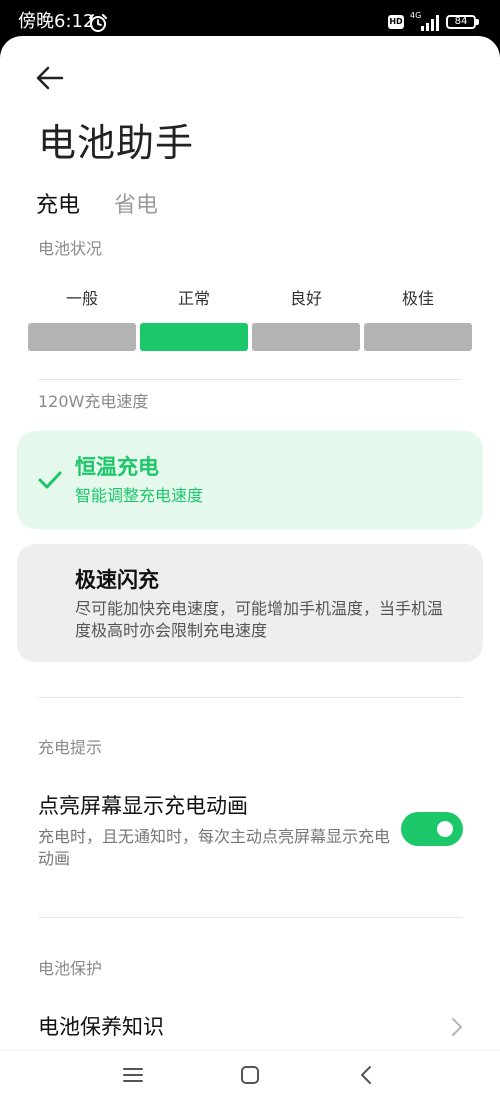 The width and height of the screenshot is (500, 1097). I want to click on alarm-clock-icon, so click(98, 23).